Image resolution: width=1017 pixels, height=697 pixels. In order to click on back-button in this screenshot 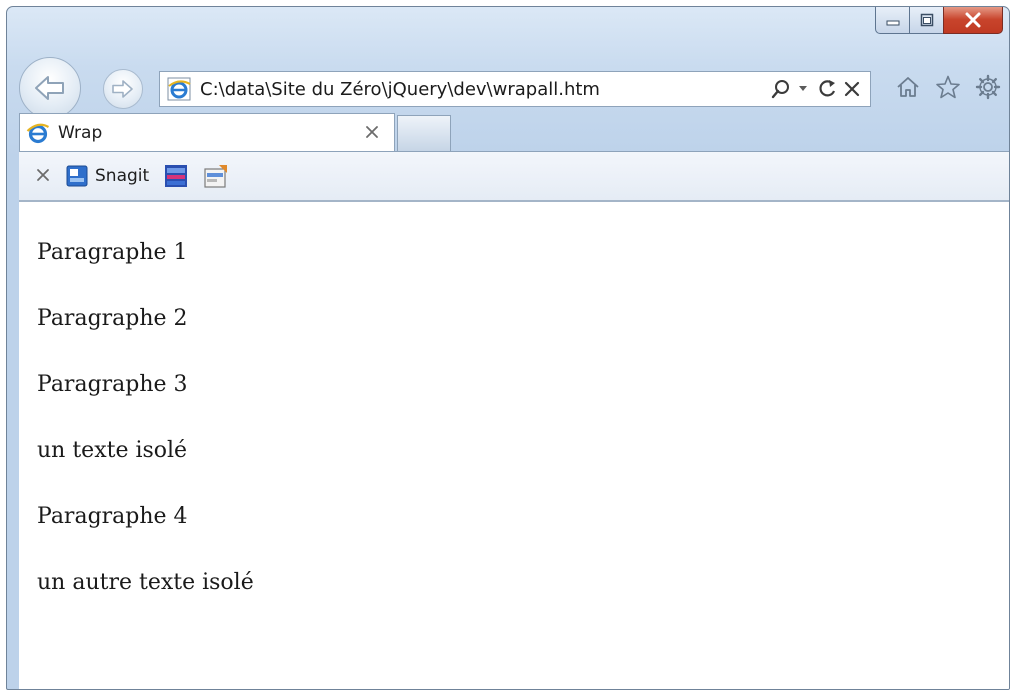, I will do `click(50, 88)`.